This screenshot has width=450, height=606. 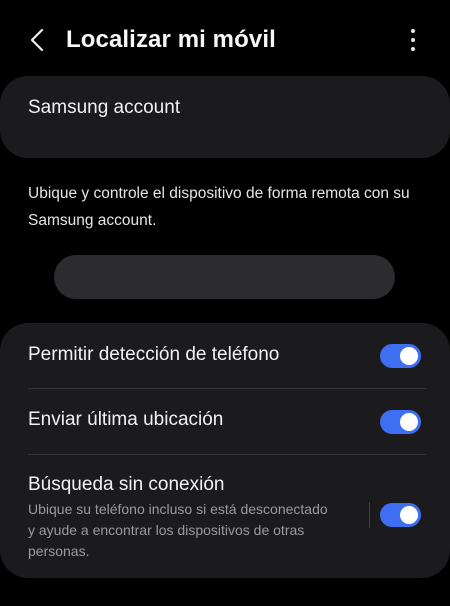 I want to click on phone-detection-toggle, so click(x=400, y=356).